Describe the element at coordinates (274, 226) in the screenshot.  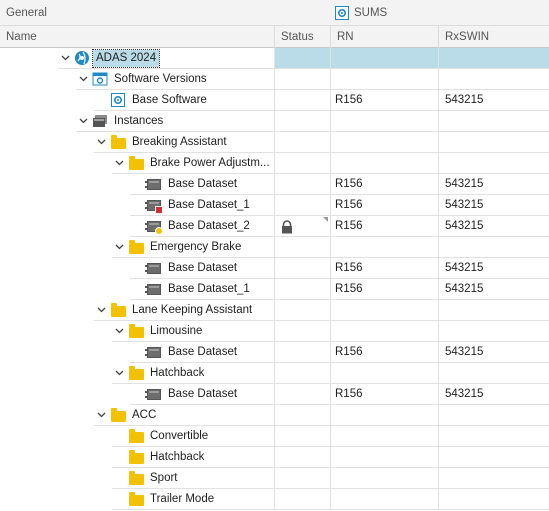
I see `tree-row-base-dataset-2: Base Dataset_2 R156 543215` at that location.